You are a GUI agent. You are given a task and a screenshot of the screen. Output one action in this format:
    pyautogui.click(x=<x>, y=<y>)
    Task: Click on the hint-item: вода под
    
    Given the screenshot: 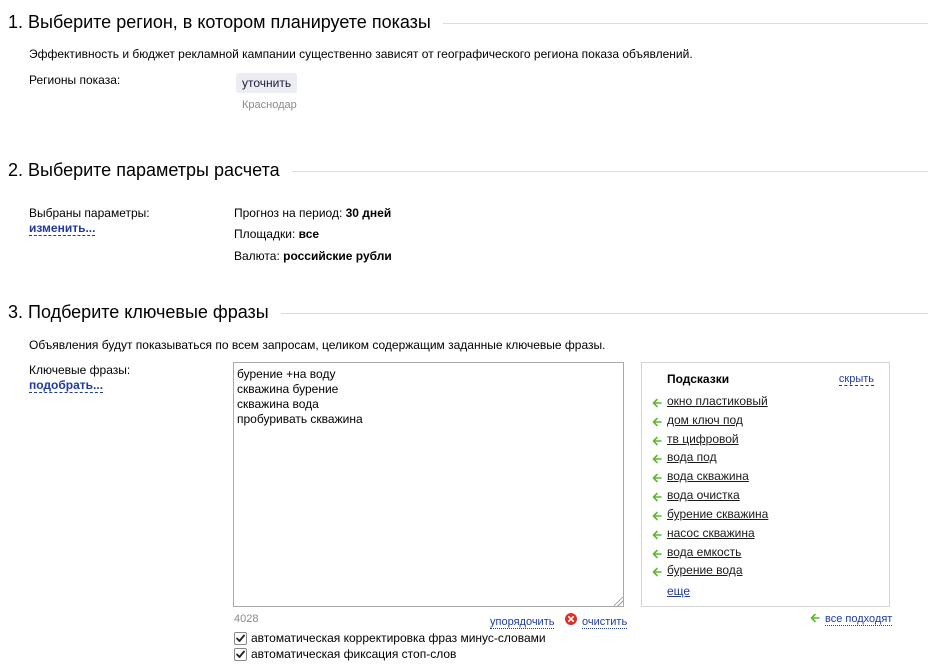 What is the action you would take?
    pyautogui.click(x=684, y=457)
    